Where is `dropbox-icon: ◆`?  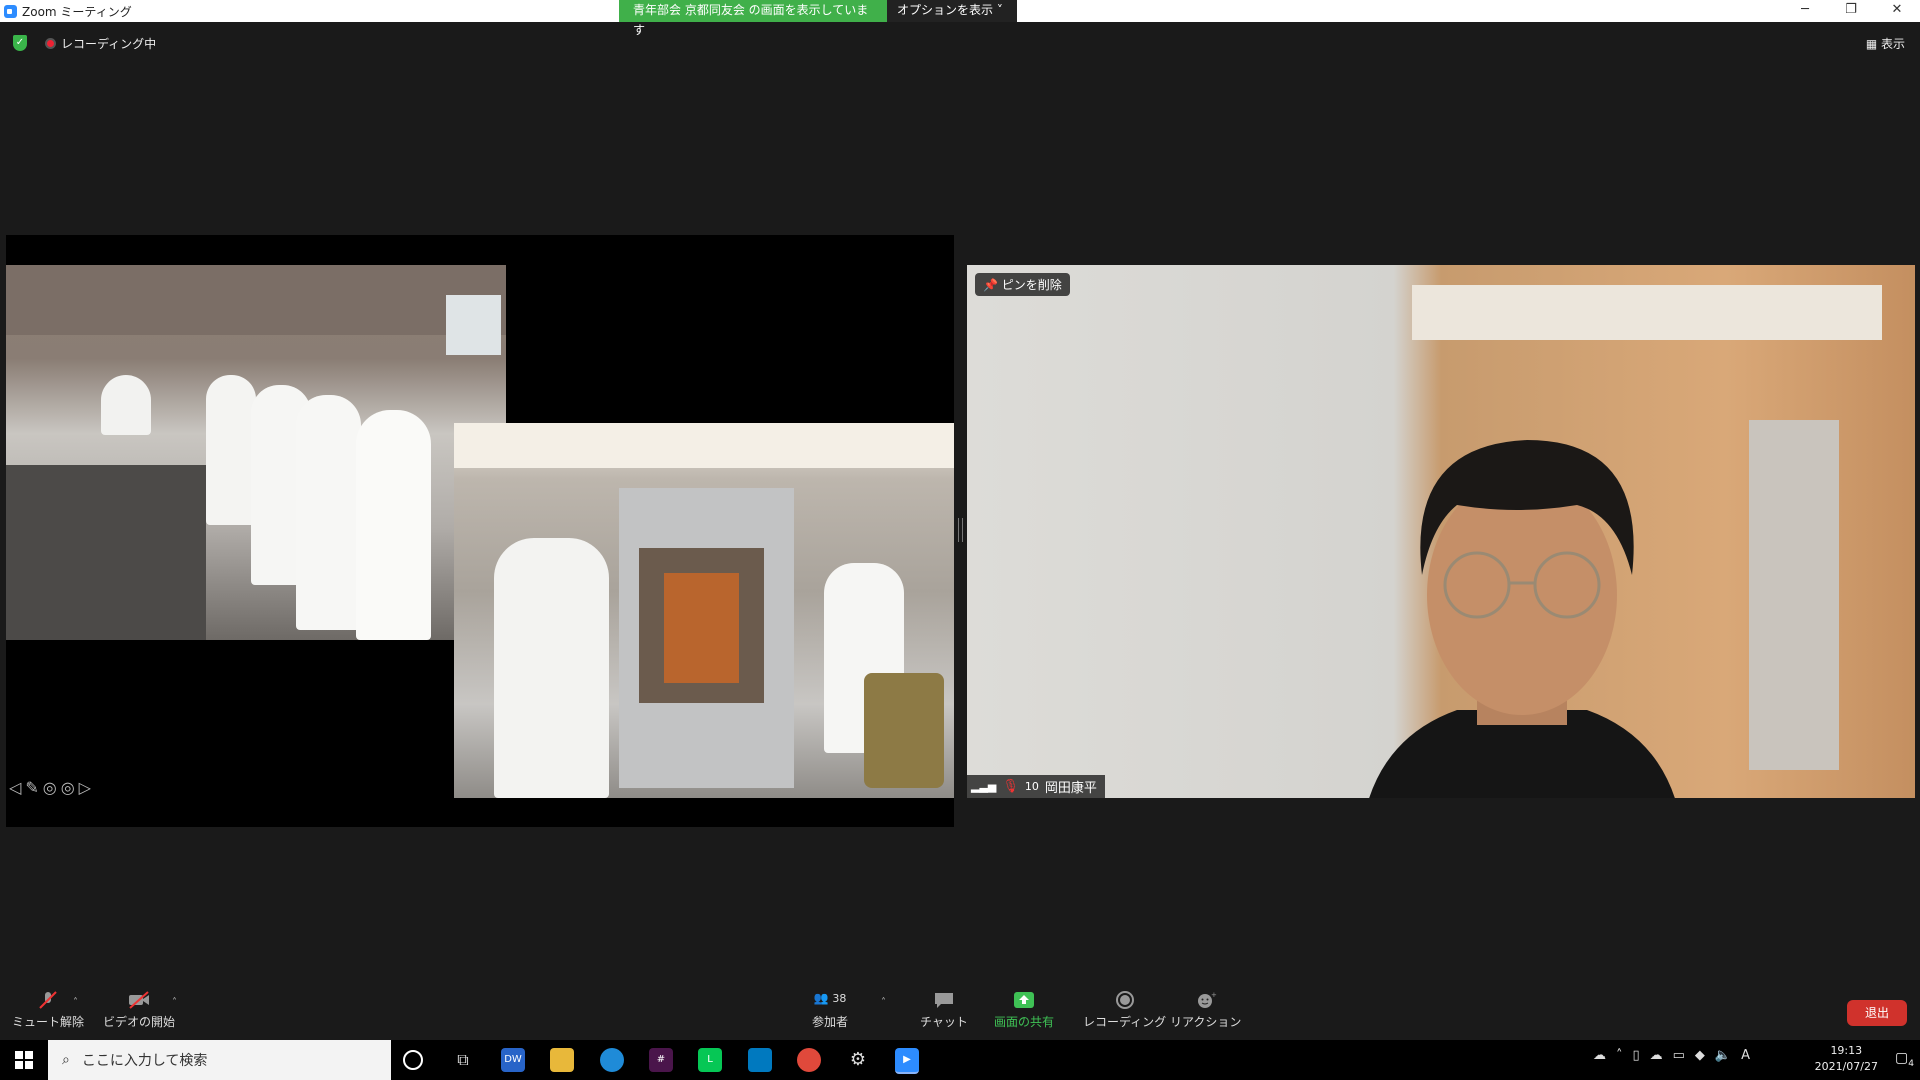
dropbox-icon: ◆ is located at coordinates (1700, 1055).